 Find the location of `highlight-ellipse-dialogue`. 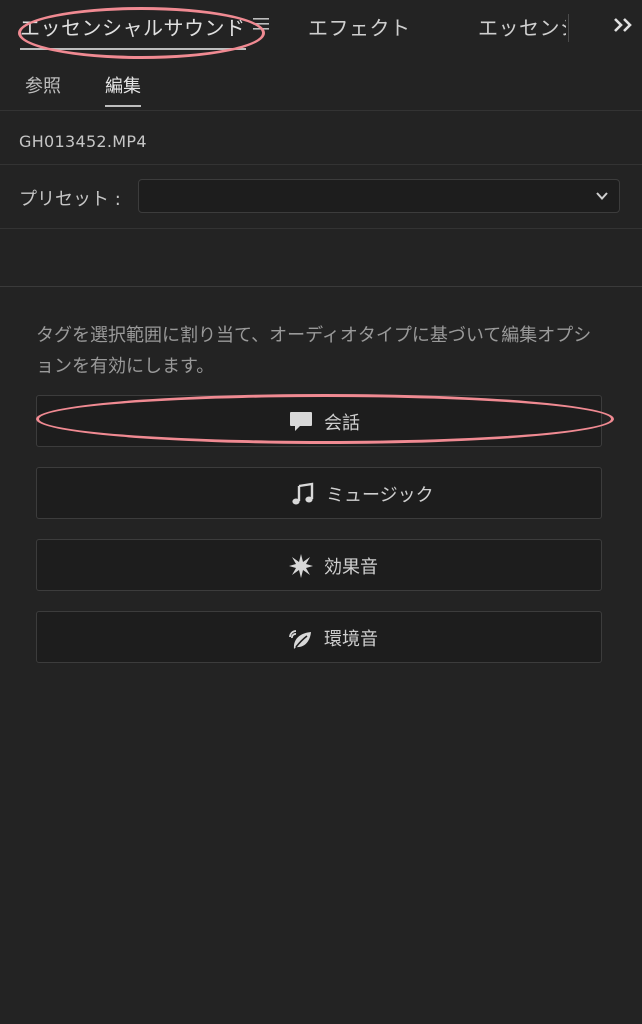

highlight-ellipse-dialogue is located at coordinates (325, 419).